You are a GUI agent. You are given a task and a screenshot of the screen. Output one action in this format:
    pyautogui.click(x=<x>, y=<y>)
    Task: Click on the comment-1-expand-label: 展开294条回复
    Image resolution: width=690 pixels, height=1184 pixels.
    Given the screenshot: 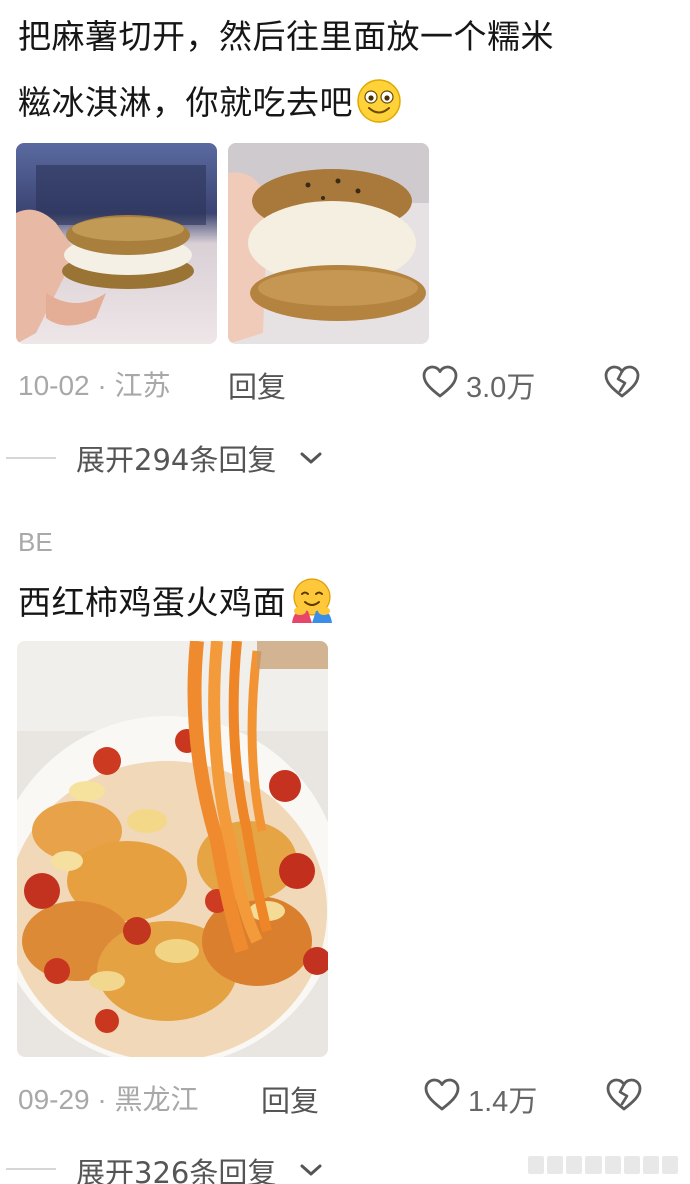 What is the action you would take?
    pyautogui.click(x=176, y=460)
    